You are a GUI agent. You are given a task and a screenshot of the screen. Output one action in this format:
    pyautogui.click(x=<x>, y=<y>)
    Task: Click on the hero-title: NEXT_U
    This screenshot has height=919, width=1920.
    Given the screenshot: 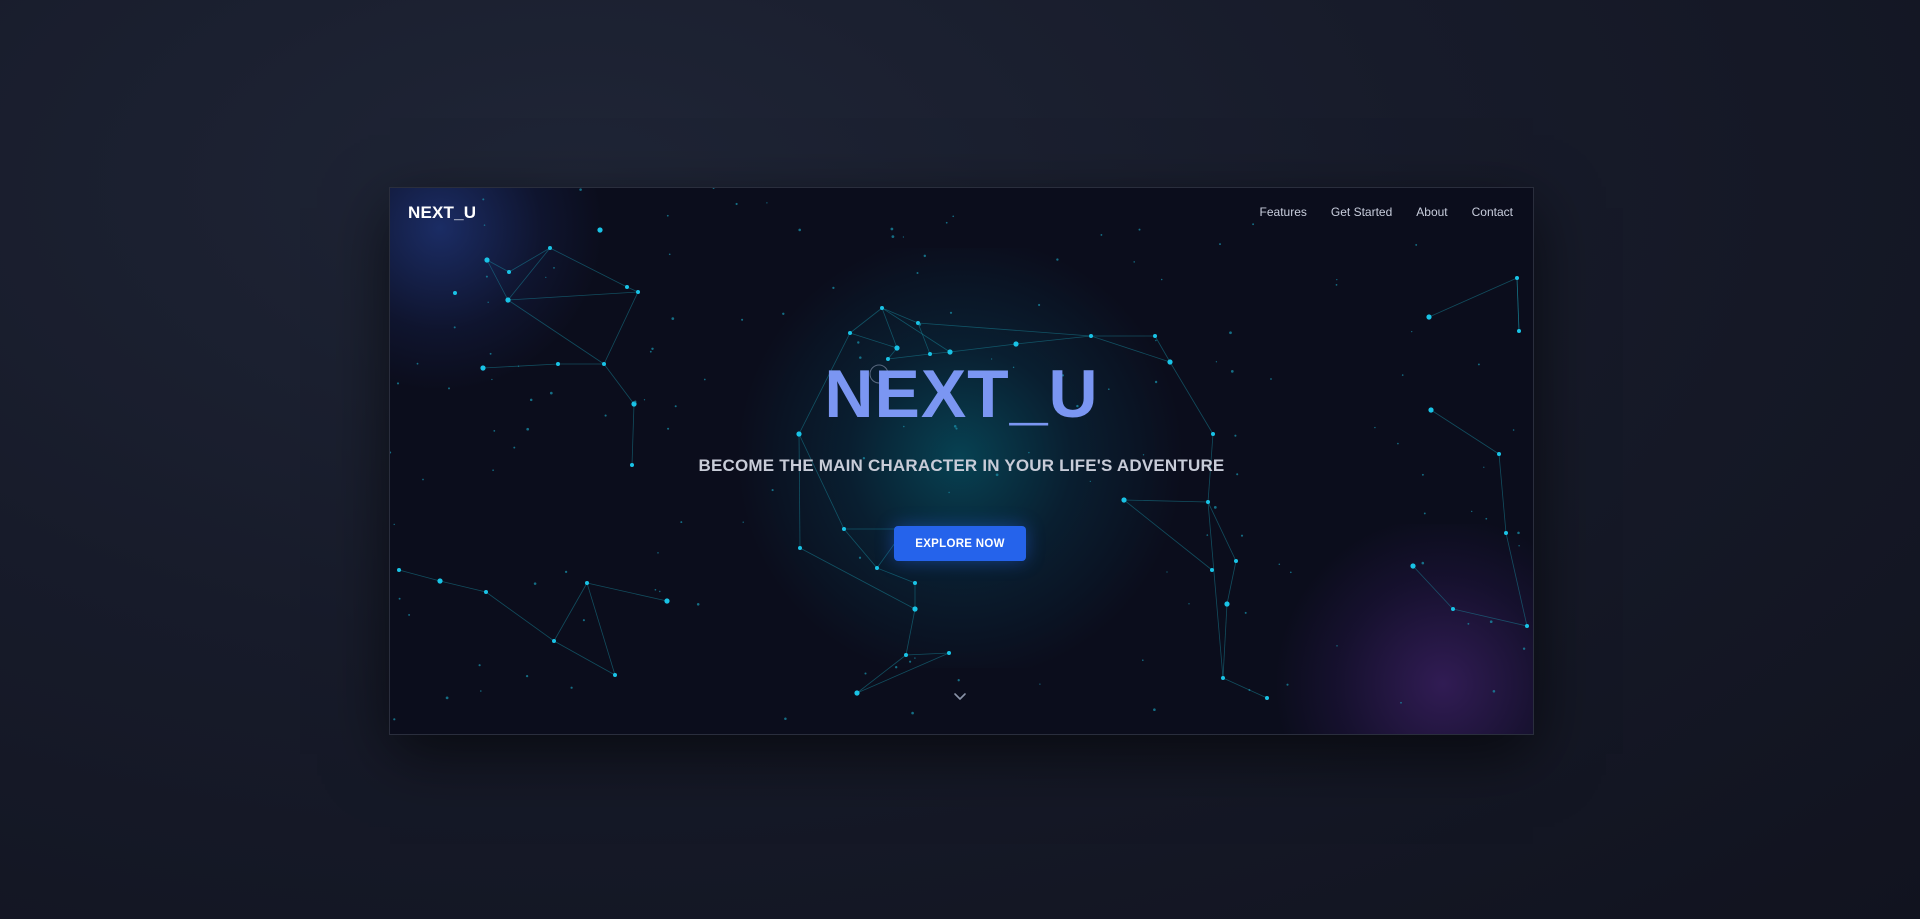 What is the action you would take?
    pyautogui.click(x=961, y=394)
    